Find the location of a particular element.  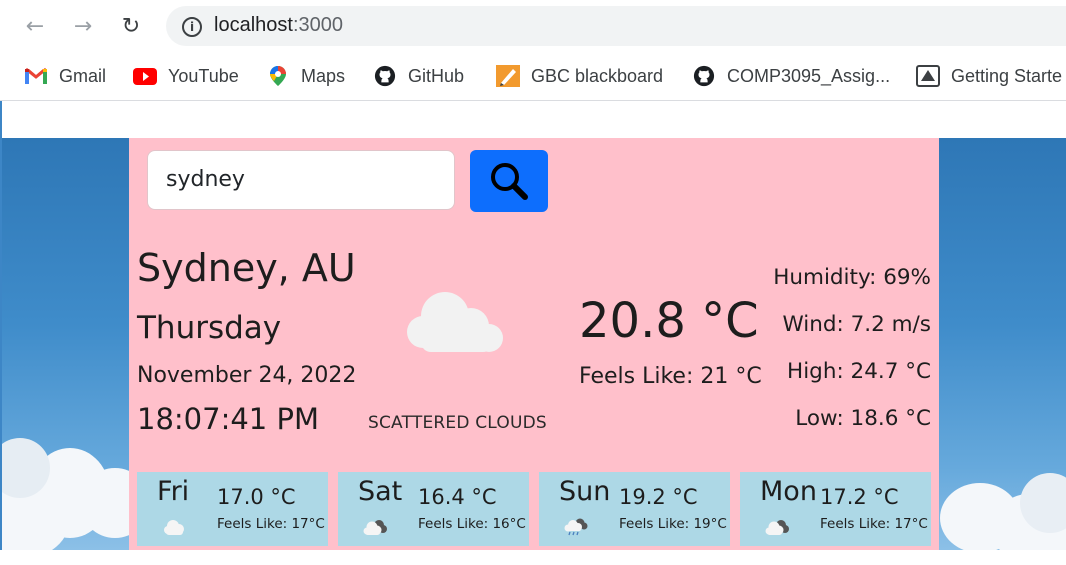

blackboard-icon is located at coordinates (508, 76).